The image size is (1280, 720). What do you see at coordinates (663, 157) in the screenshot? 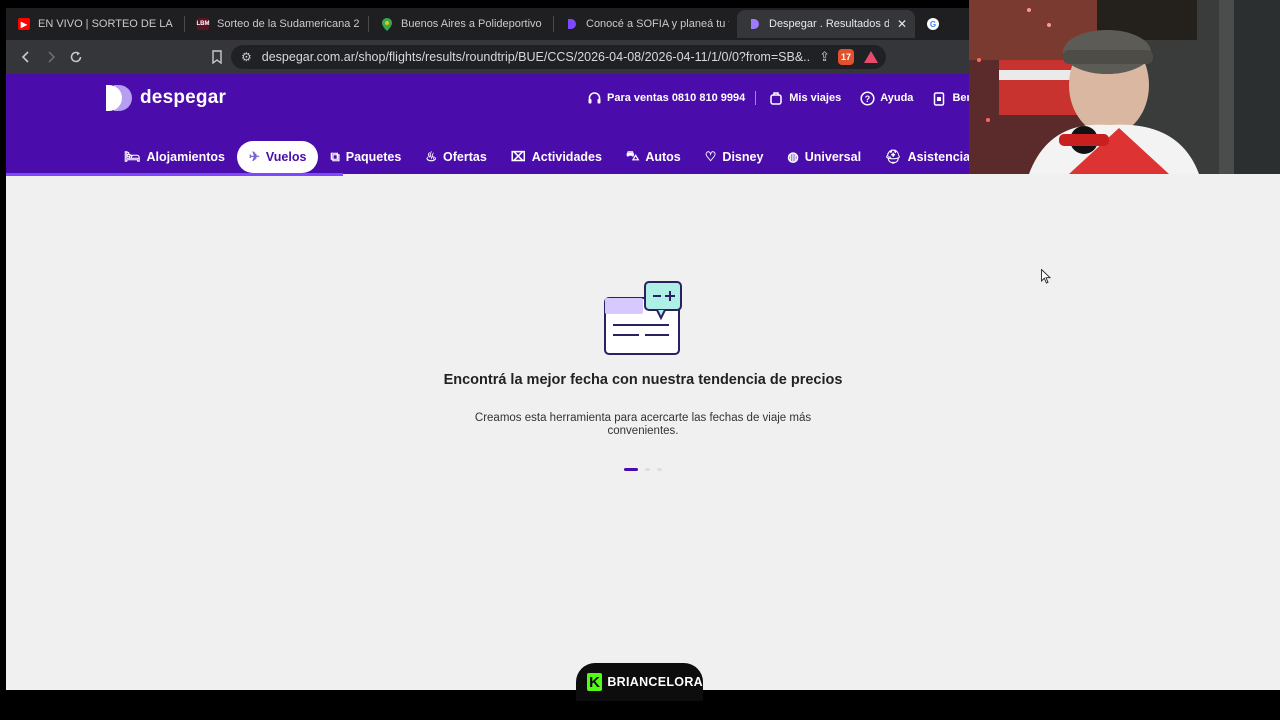
I see `nav-label: Autos` at bounding box center [663, 157].